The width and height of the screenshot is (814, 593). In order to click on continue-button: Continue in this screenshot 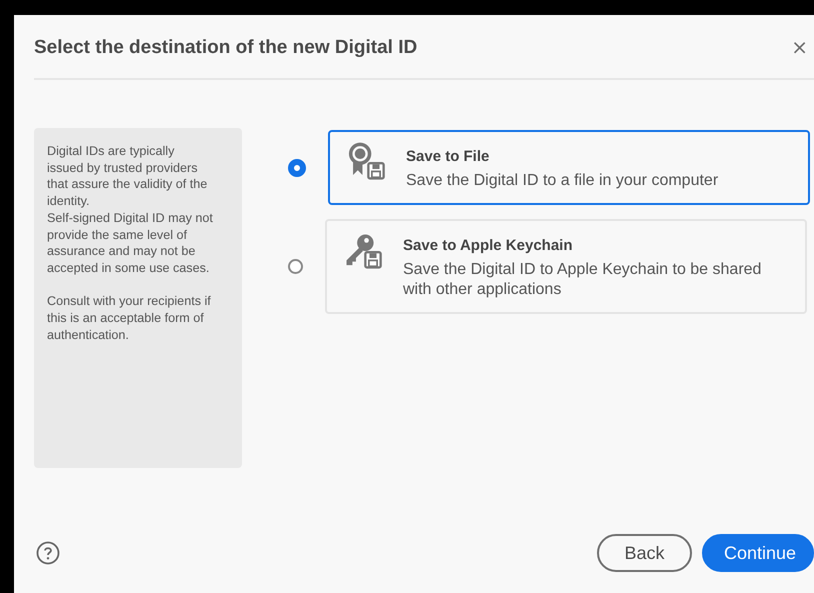, I will do `click(758, 553)`.